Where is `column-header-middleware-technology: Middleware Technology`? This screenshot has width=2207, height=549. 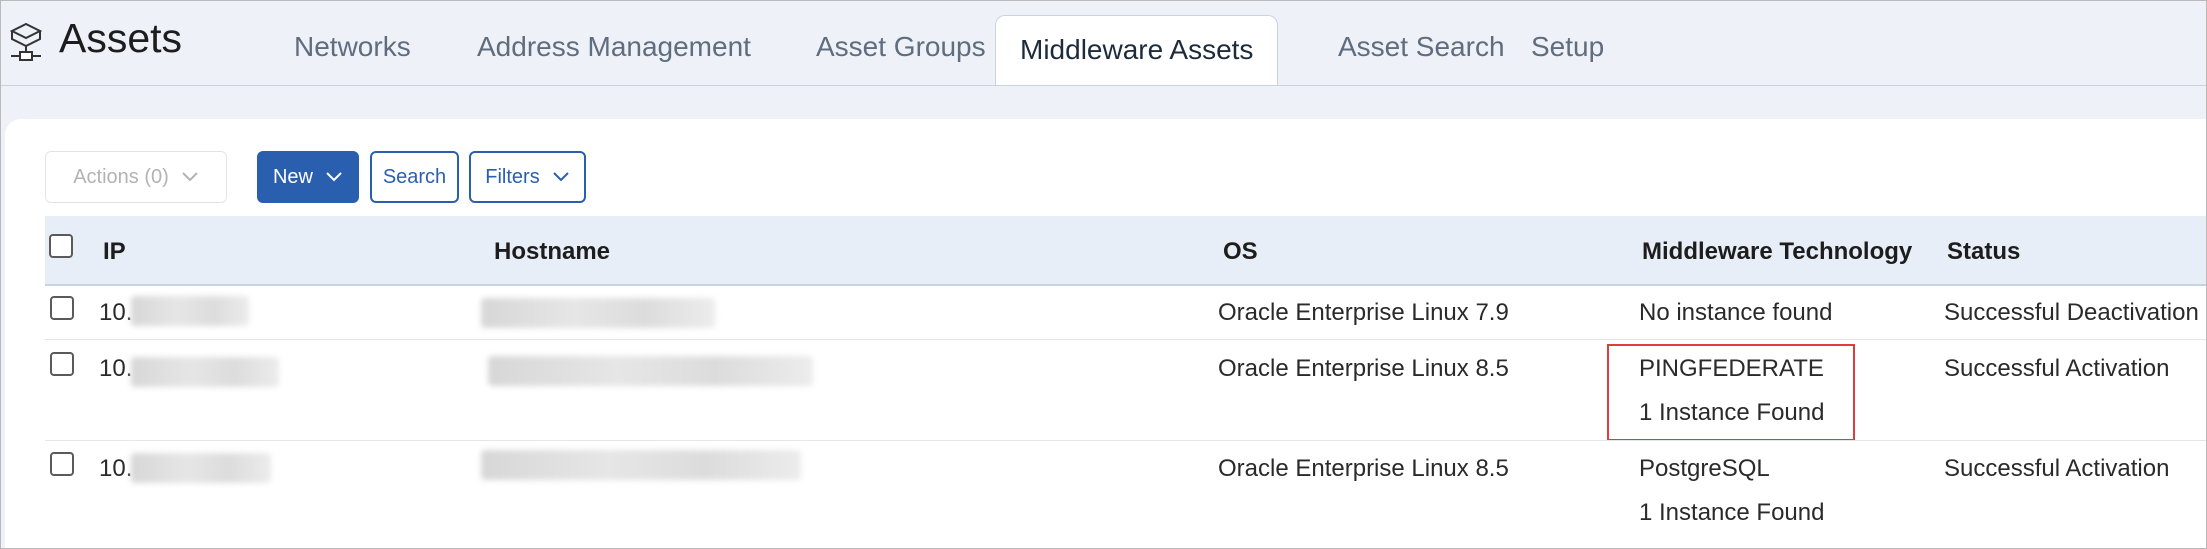
column-header-middleware-technology: Middleware Technology is located at coordinates (1777, 252).